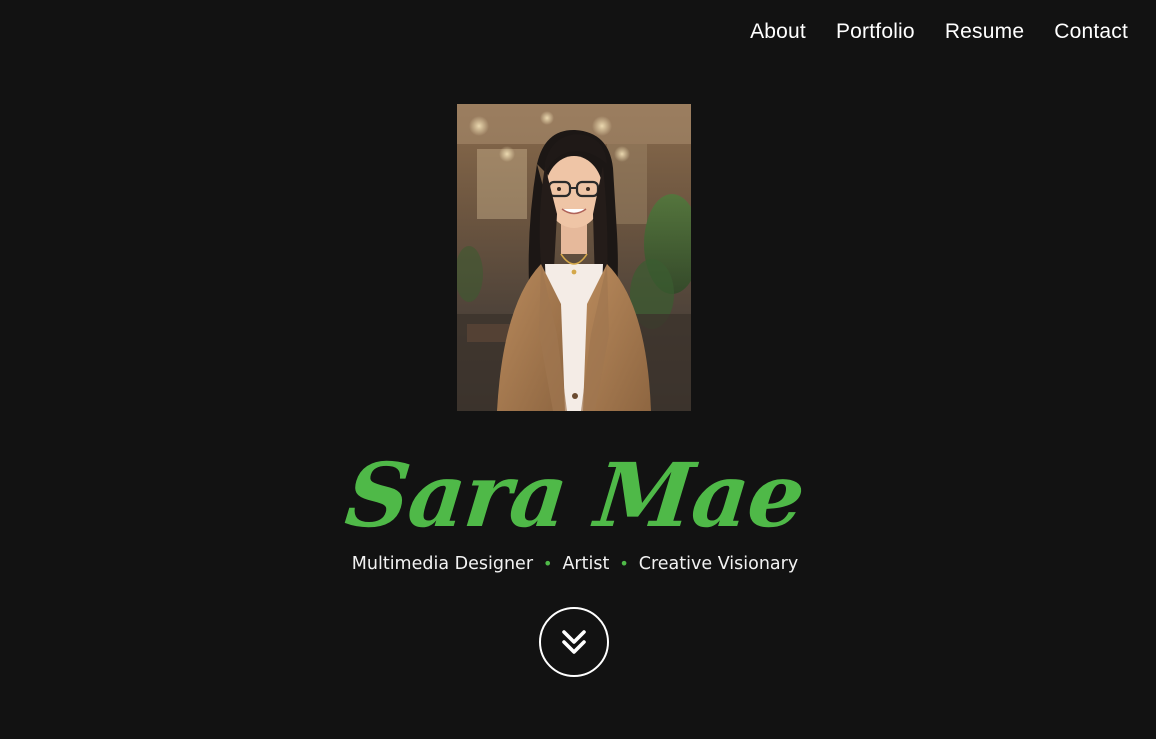 Image resolution: width=1156 pixels, height=739 pixels. I want to click on tagline-role-artist: Artist, so click(586, 564).